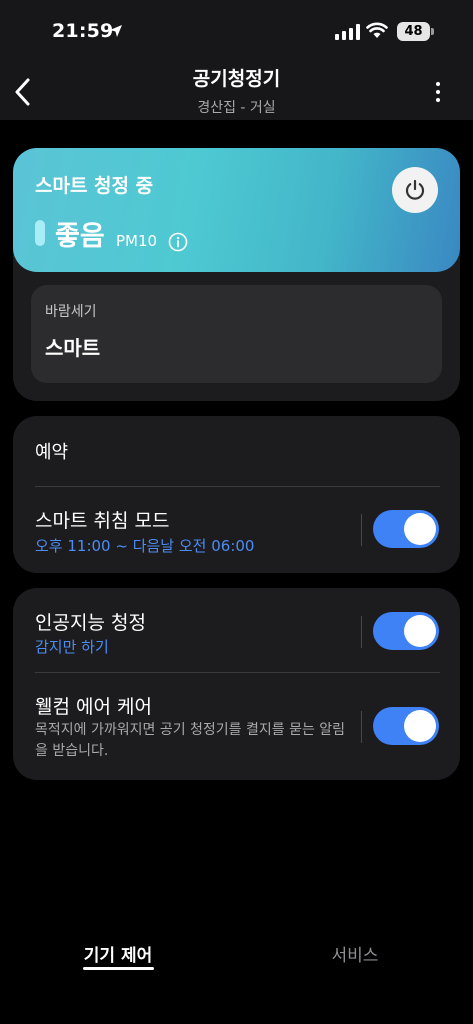 The image size is (473, 1024). Describe the element at coordinates (355, 953) in the screenshot. I see `tab-services: 서비스` at that location.